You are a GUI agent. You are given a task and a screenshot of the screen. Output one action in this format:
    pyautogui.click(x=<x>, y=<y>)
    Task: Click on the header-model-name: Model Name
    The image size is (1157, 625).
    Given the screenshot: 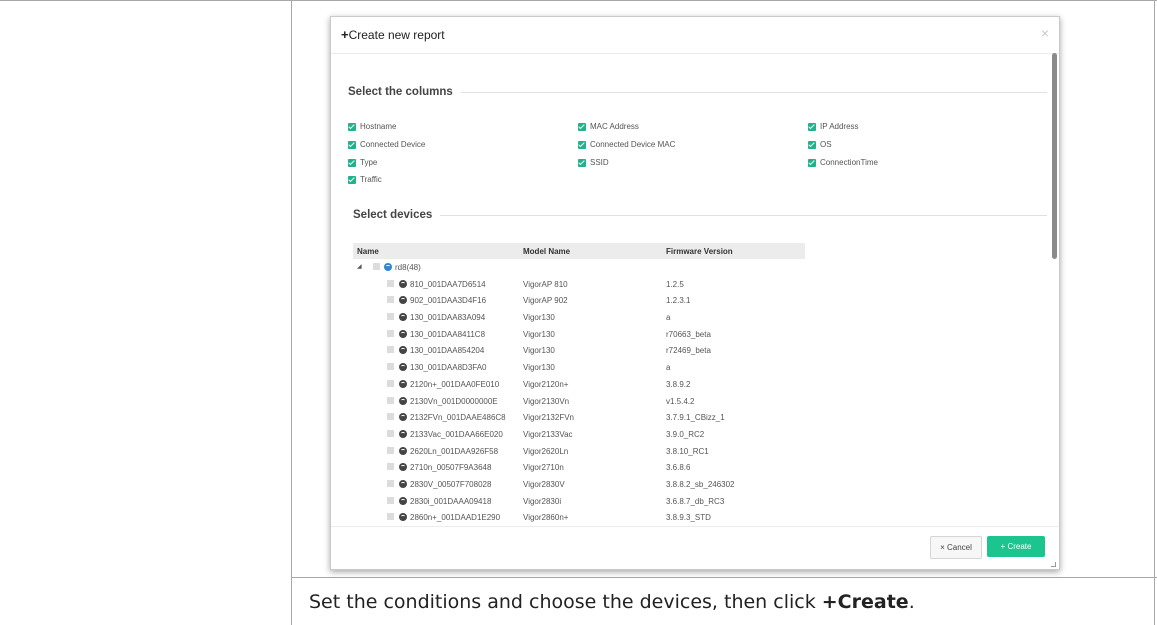 What is the action you would take?
    pyautogui.click(x=546, y=251)
    